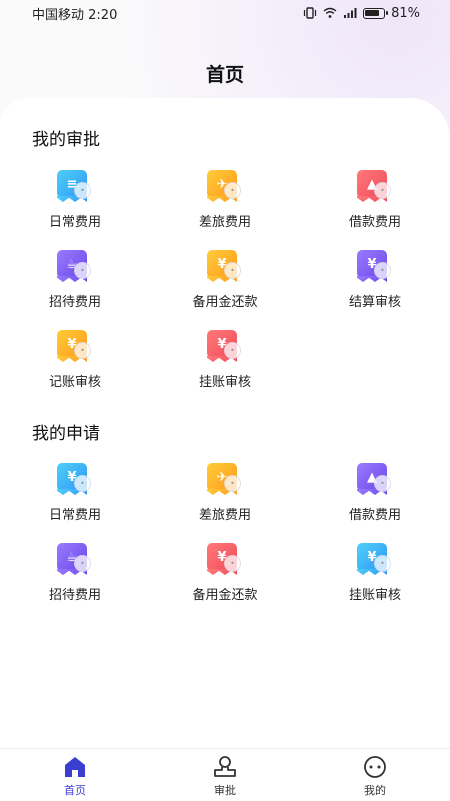 The image size is (450, 801). What do you see at coordinates (224, 75) in the screenshot?
I see `page-title: 首页` at bounding box center [224, 75].